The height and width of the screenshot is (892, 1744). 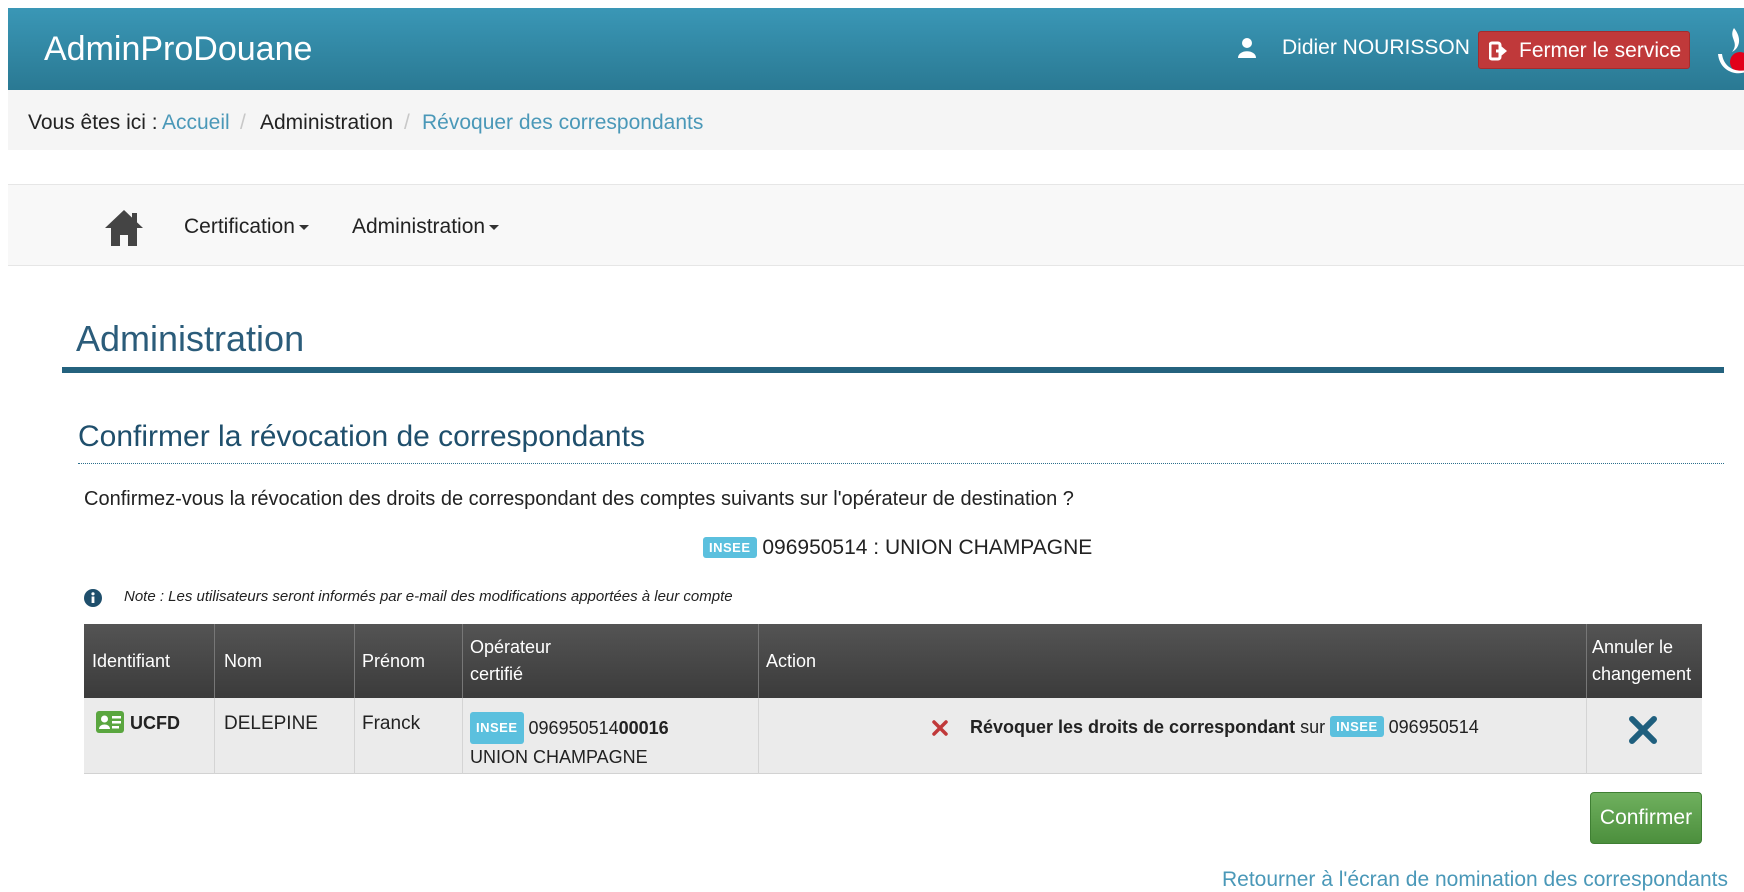 What do you see at coordinates (394, 661) in the screenshot?
I see `column-header-prenom: Prénom` at bounding box center [394, 661].